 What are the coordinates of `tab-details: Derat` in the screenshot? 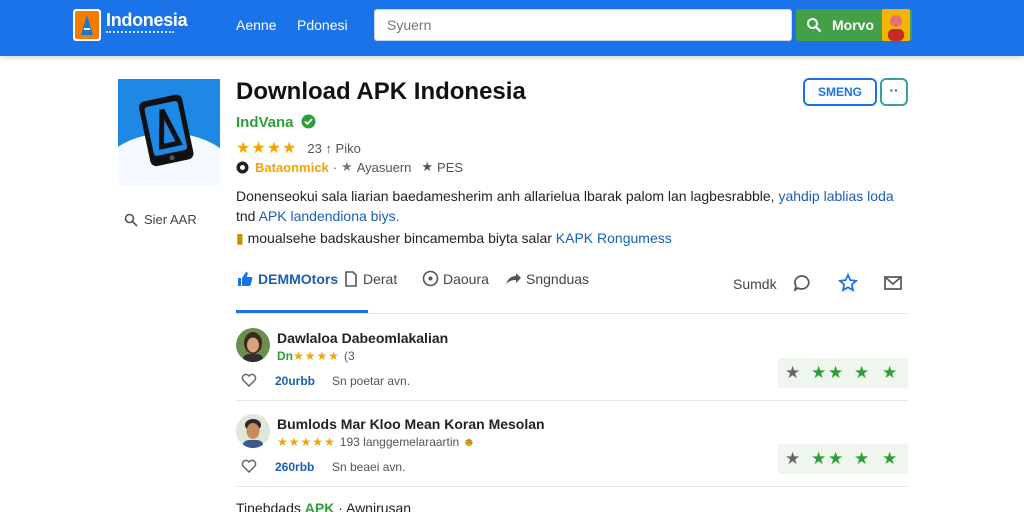 It's located at (370, 279).